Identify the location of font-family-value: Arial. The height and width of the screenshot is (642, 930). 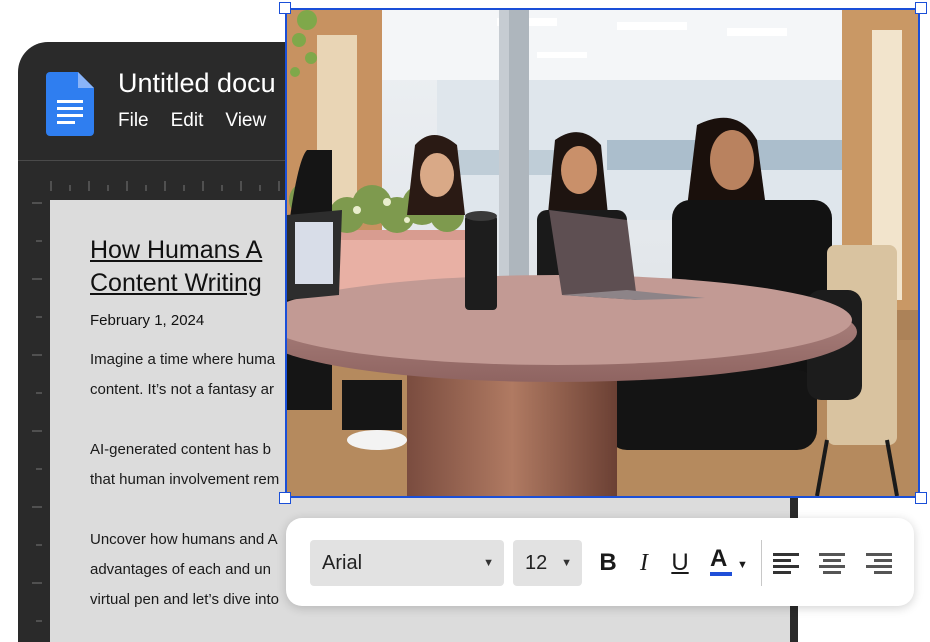
(342, 563).